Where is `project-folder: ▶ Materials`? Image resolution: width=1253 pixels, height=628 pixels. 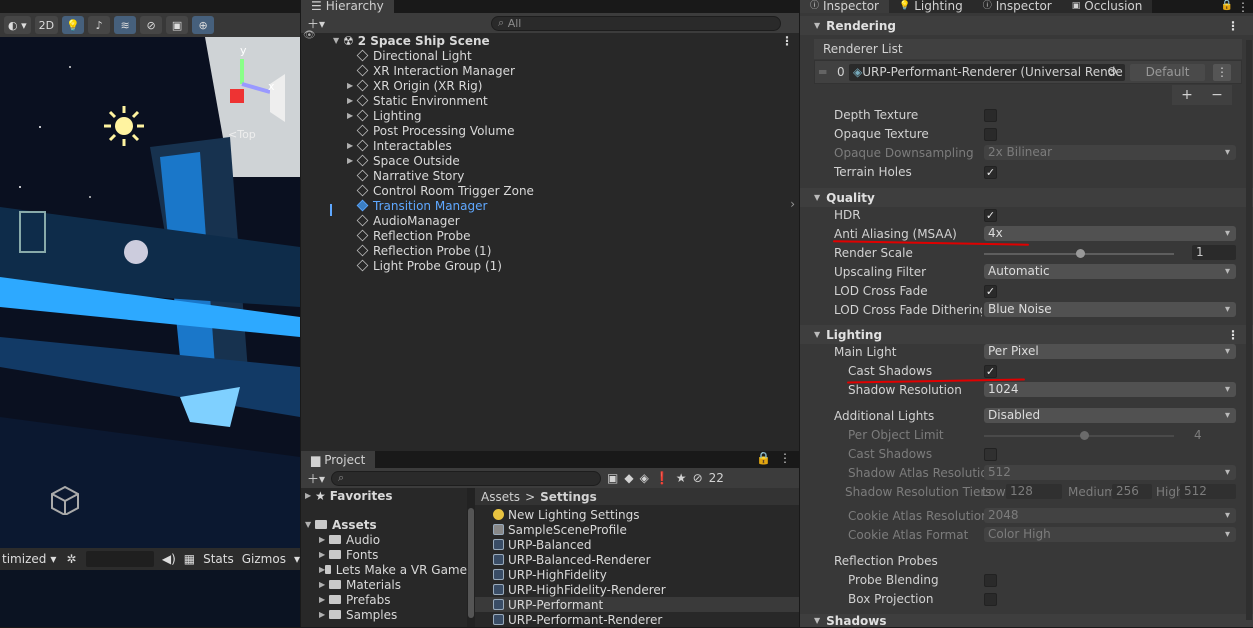
project-folder: ▶ Materials is located at coordinates (384, 584).